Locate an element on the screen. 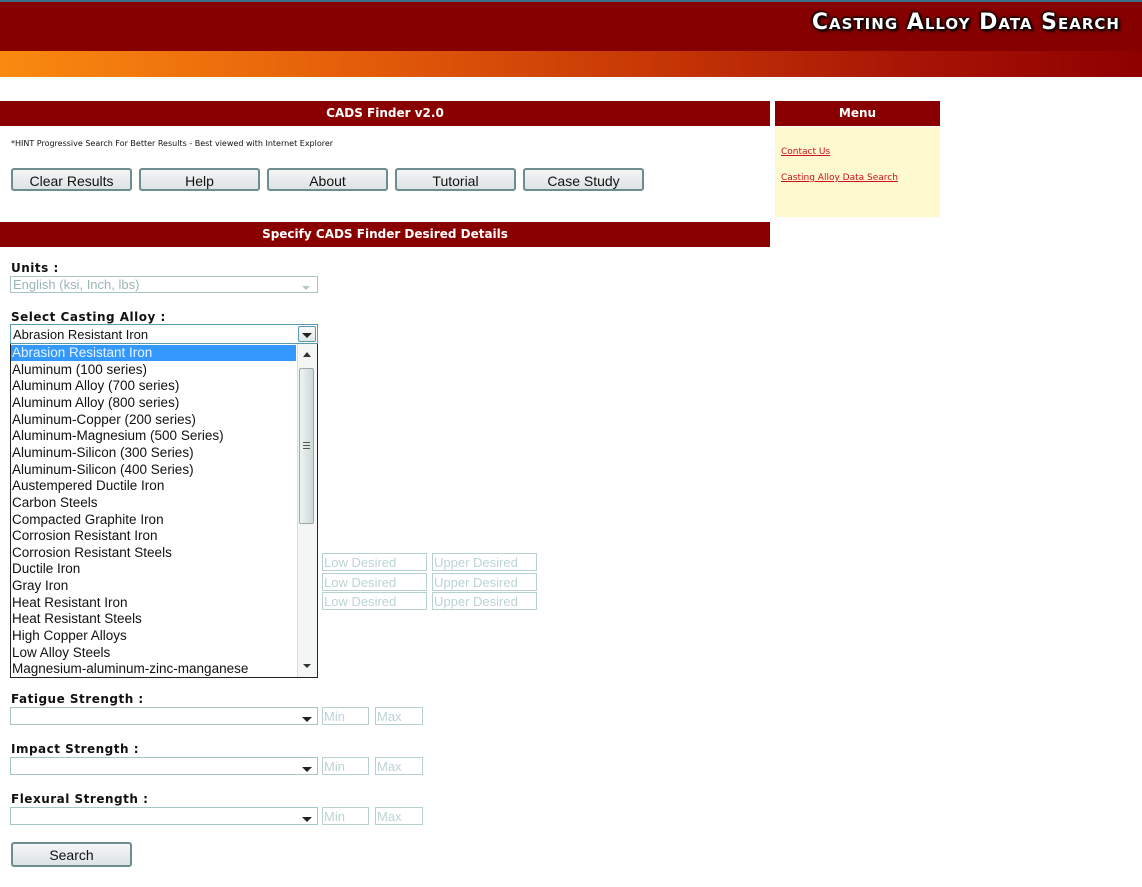 Image resolution: width=1142 pixels, height=887 pixels. search-button: Search is located at coordinates (71, 854).